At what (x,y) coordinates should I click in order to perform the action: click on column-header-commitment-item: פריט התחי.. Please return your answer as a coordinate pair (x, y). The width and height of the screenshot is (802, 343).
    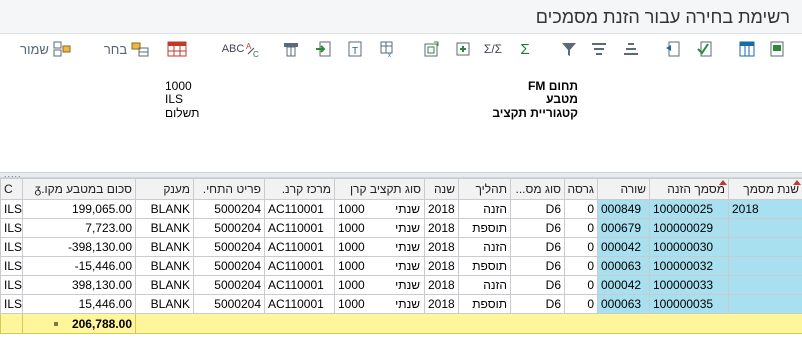
    Looking at the image, I should click on (229, 189).